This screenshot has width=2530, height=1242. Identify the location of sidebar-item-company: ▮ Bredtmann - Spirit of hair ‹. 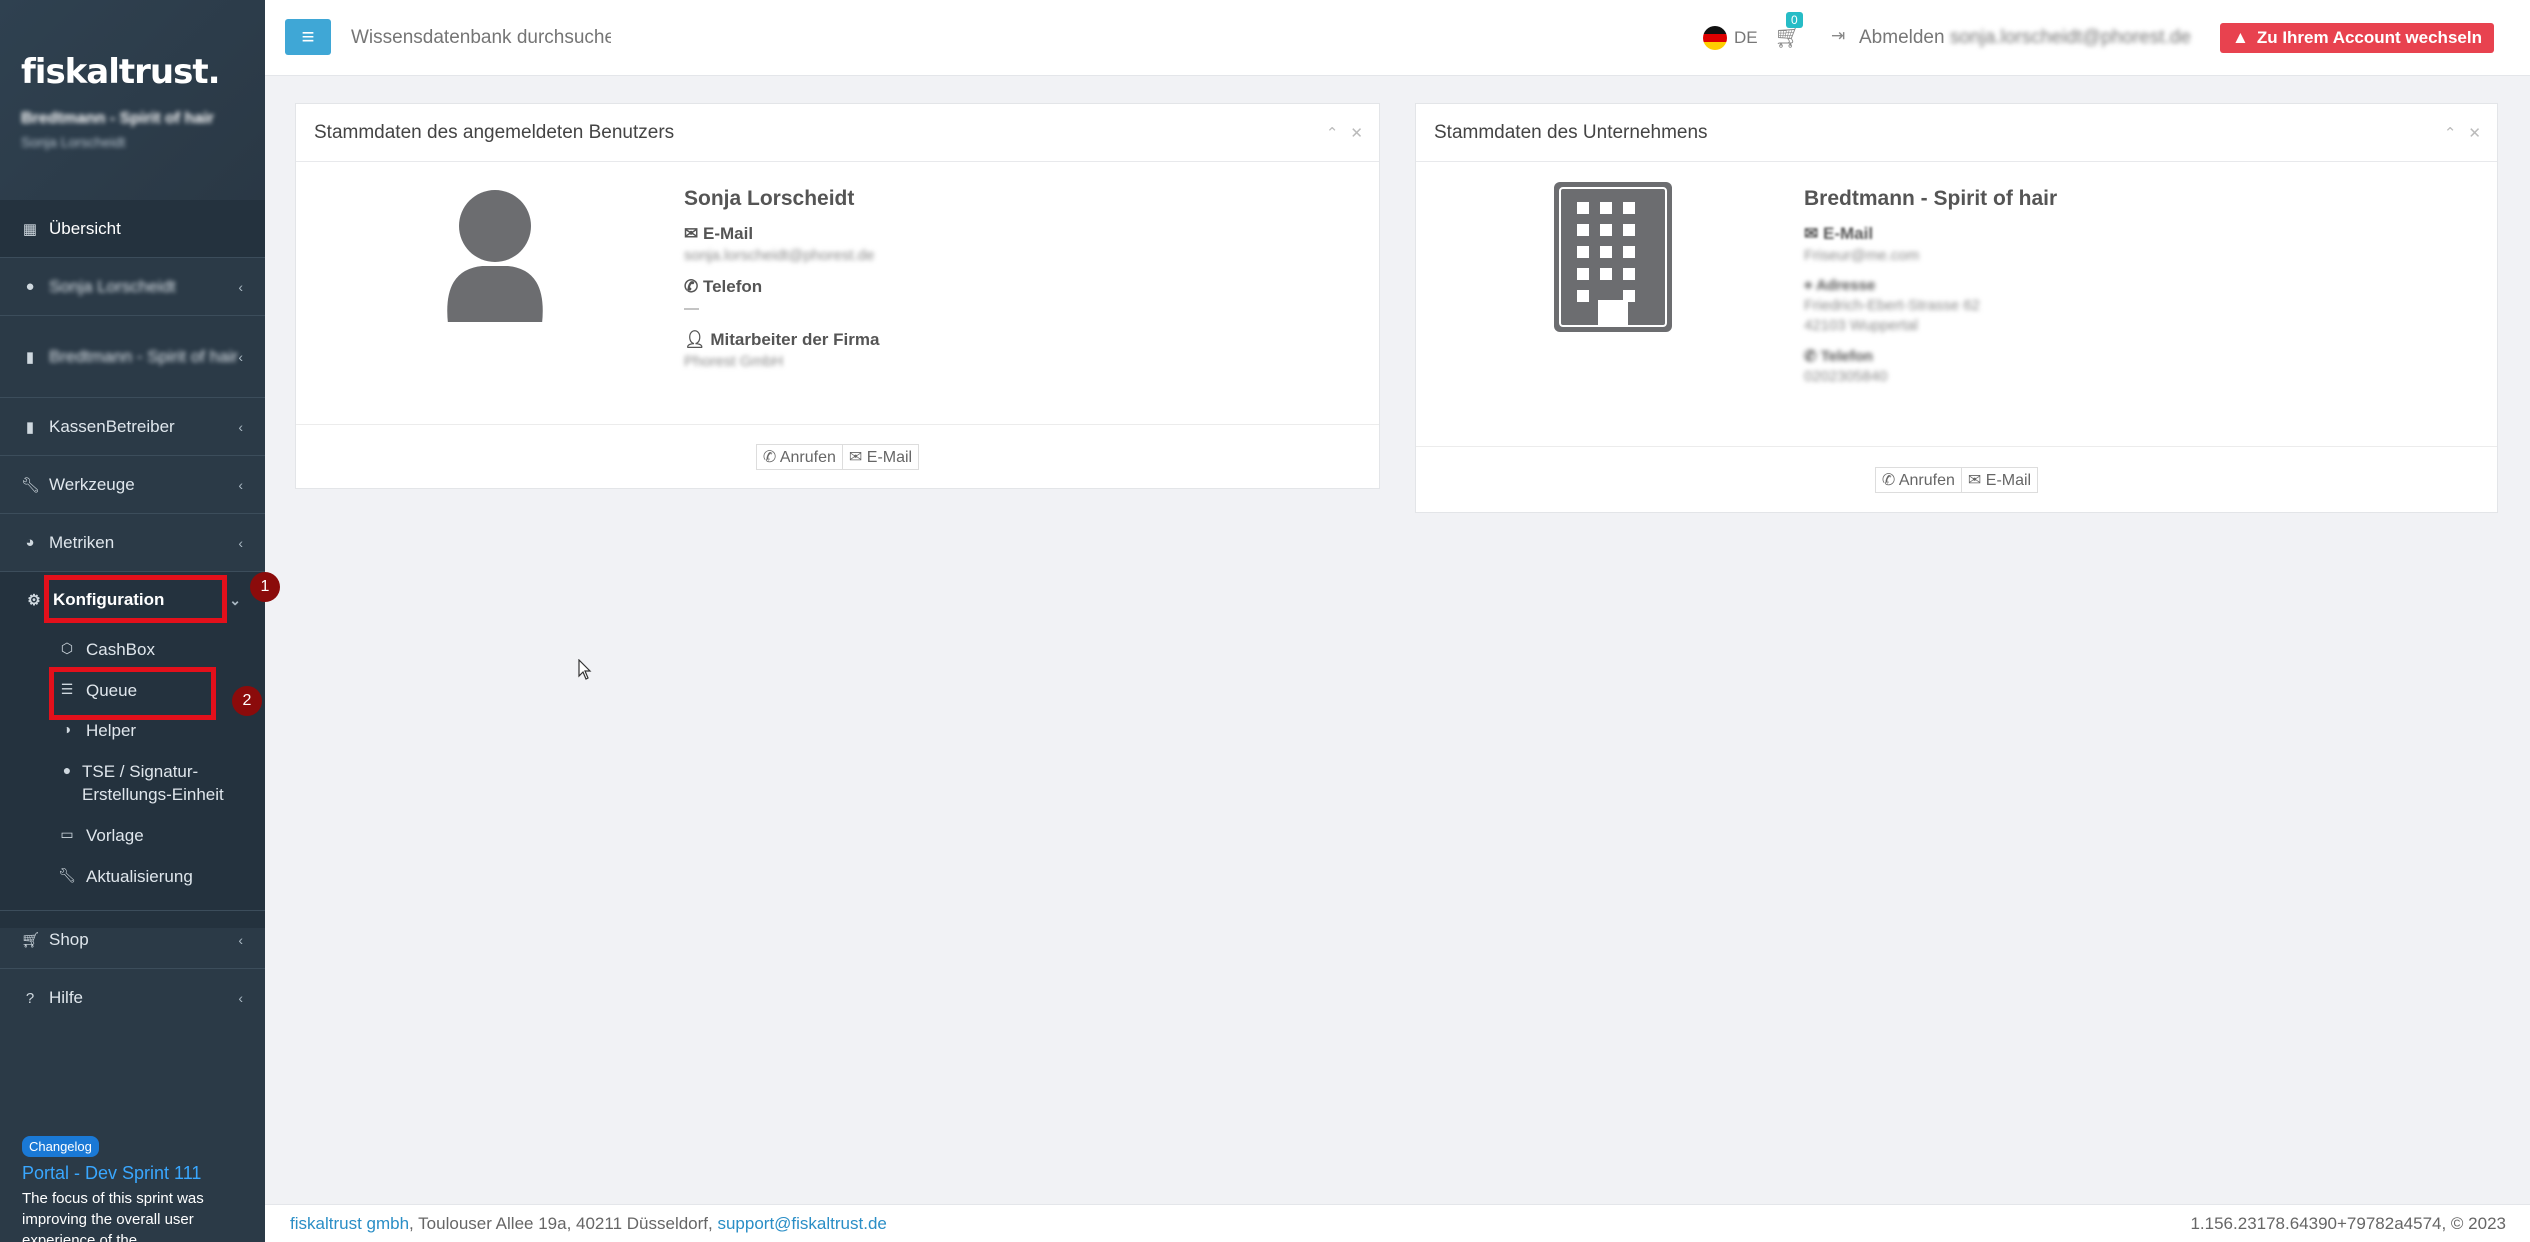
(132, 357).